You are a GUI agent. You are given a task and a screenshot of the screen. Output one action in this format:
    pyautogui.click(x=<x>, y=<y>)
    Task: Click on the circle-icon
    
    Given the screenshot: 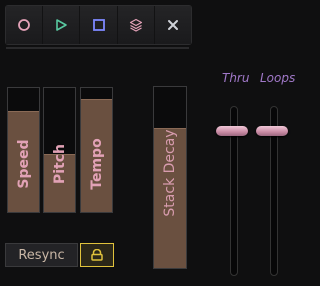 What is the action you would take?
    pyautogui.click(x=24, y=25)
    